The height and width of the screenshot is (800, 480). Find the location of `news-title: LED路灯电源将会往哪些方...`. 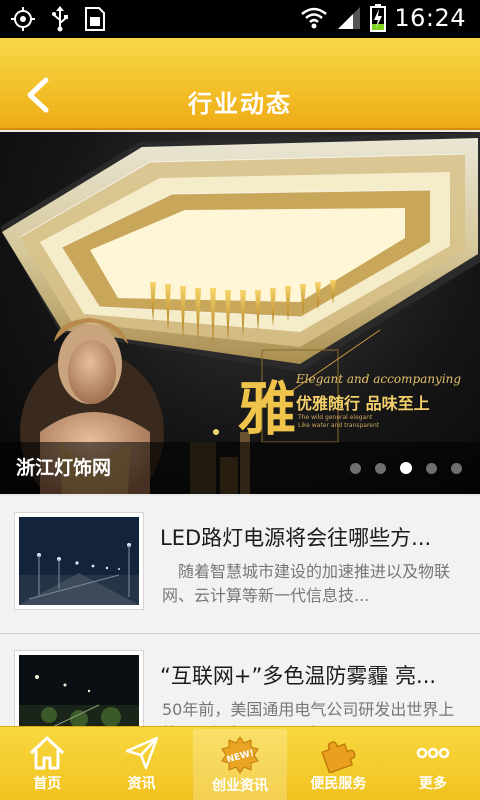

news-title: LED路灯电源将会往哪些方... is located at coordinates (296, 538).